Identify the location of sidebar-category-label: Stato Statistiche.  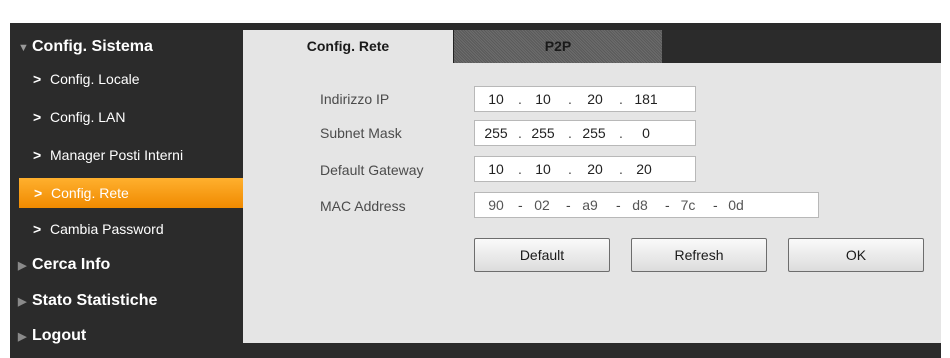
(95, 300).